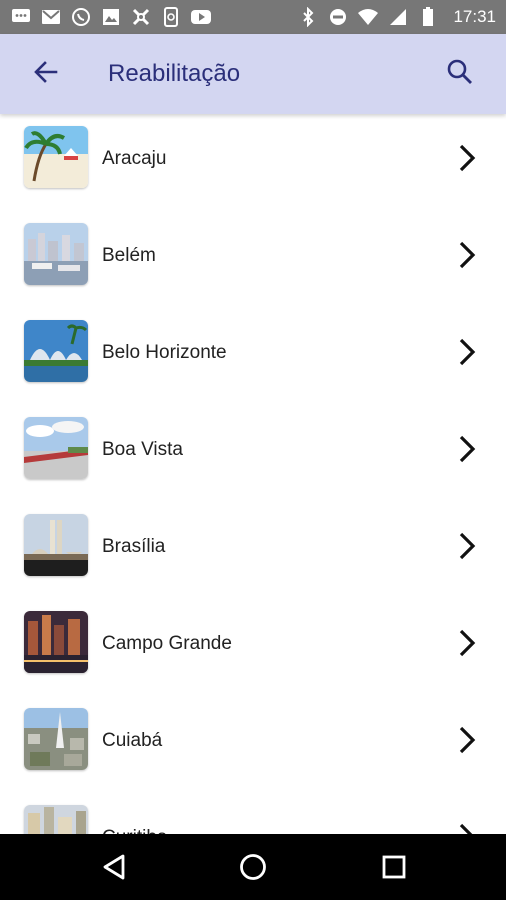  Describe the element at coordinates (164, 352) in the screenshot. I see `list-item-label: Belo Horizonte` at that location.